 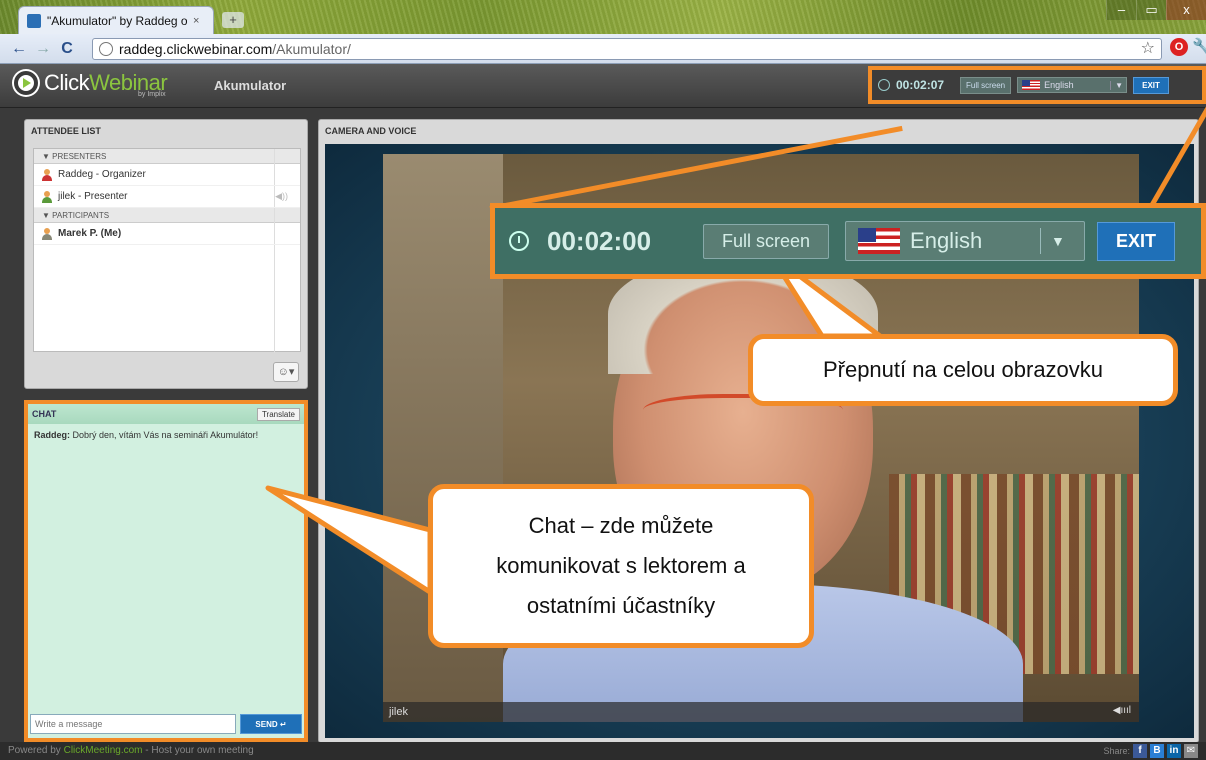 What do you see at coordinates (1121, 10) in the screenshot?
I see `minimize-icon: –` at bounding box center [1121, 10].